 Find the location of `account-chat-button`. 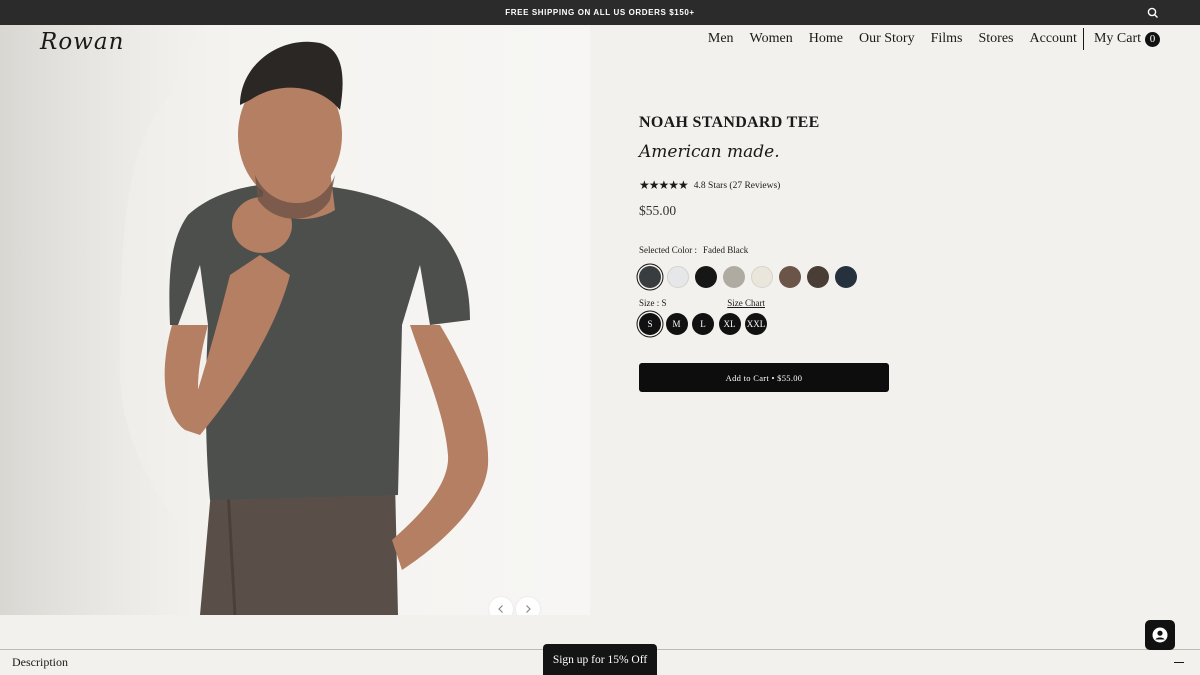

account-chat-button is located at coordinates (1160, 635).